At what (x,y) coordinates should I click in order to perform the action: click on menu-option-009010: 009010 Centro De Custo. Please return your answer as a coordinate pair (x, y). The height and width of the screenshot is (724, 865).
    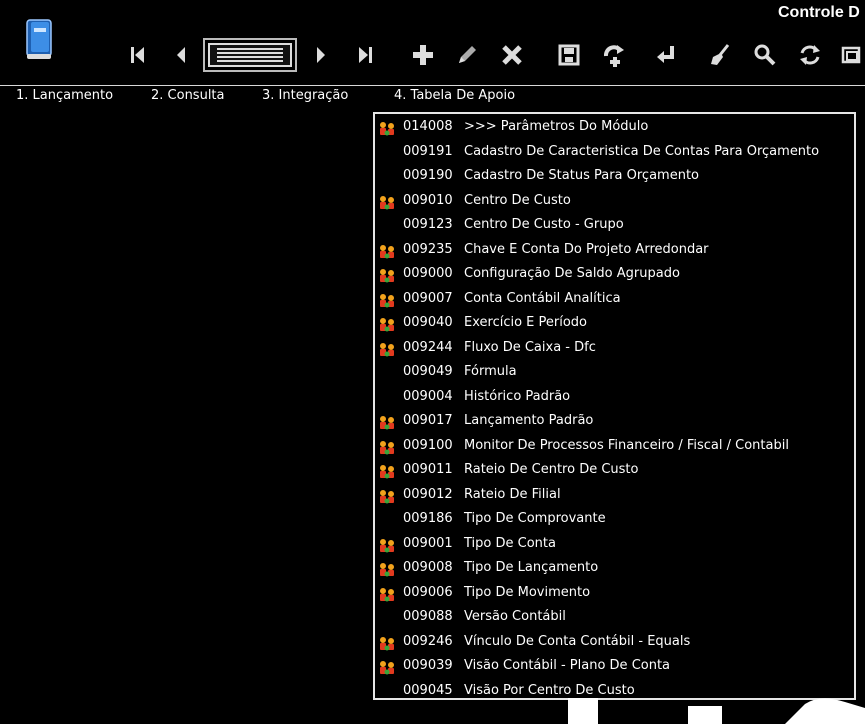
    Looking at the image, I should click on (610, 203).